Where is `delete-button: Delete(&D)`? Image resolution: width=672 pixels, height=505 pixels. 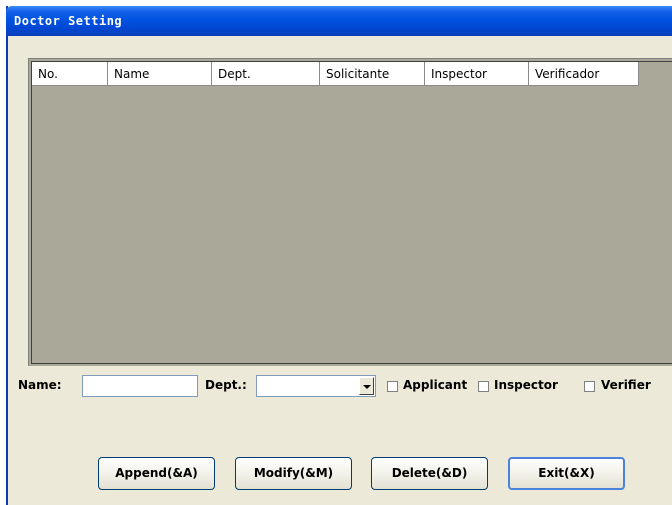
delete-button: Delete(&D) is located at coordinates (429, 473).